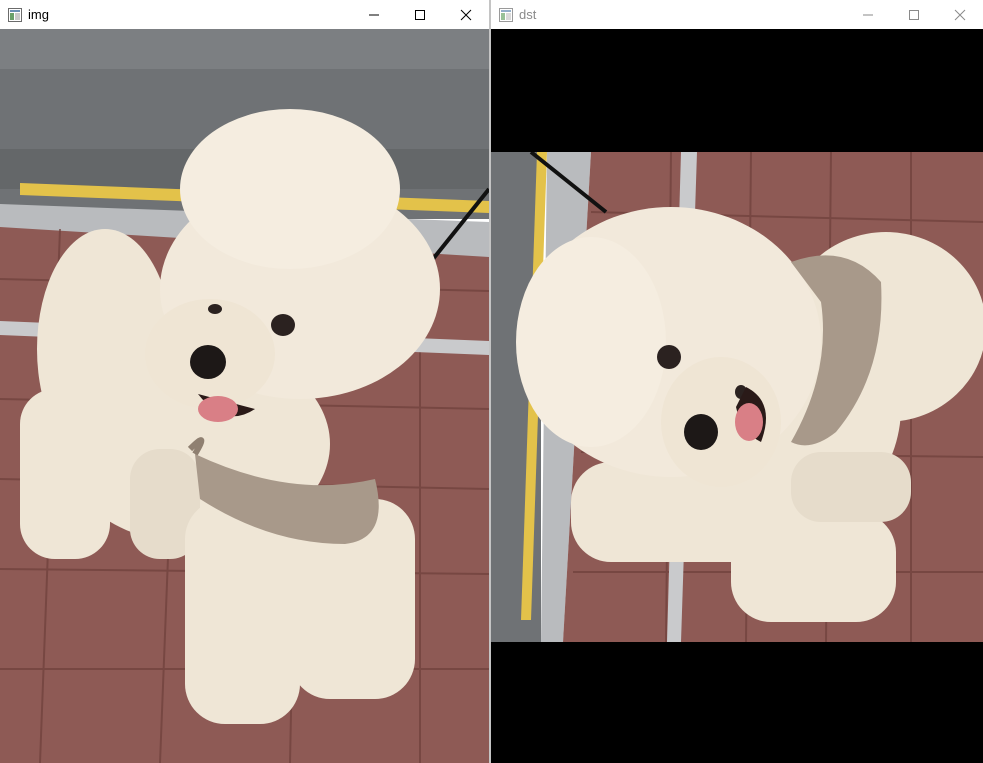  Describe the element at coordinates (528, 14) in the screenshot. I see `window-title: dst` at that location.